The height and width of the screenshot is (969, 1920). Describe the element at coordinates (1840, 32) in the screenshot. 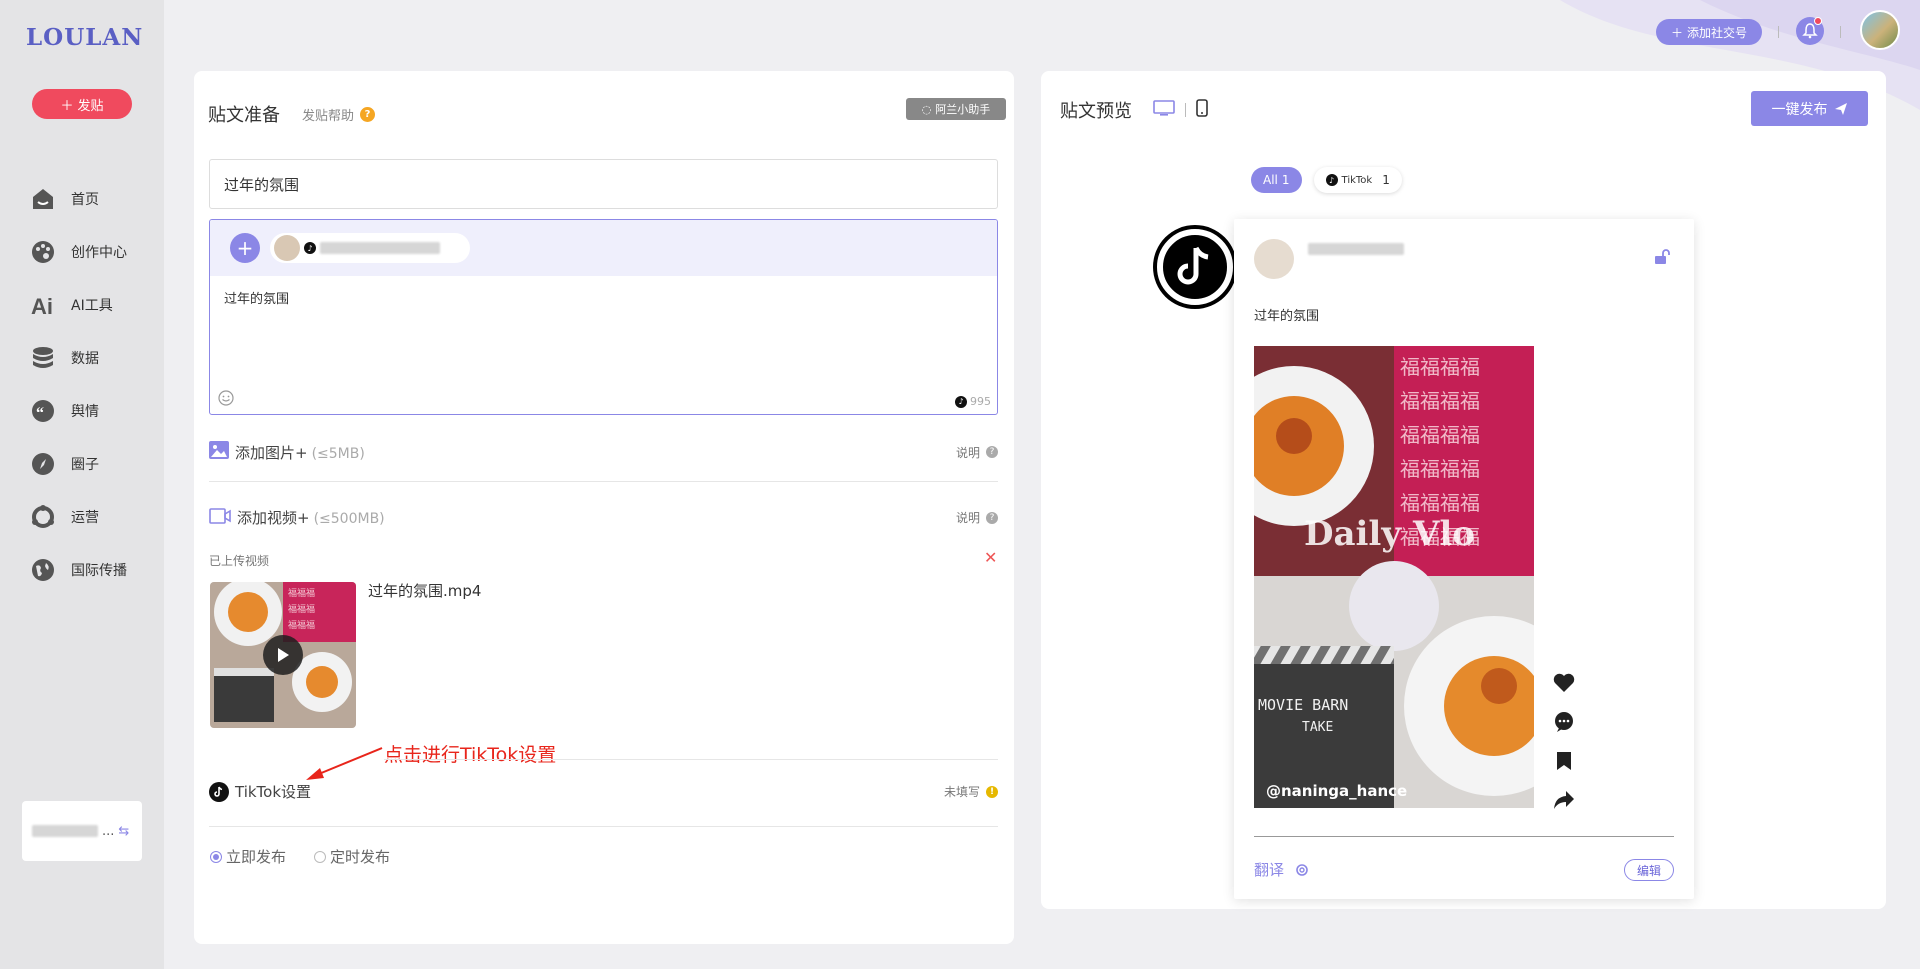

I see `topbar-divider` at that location.